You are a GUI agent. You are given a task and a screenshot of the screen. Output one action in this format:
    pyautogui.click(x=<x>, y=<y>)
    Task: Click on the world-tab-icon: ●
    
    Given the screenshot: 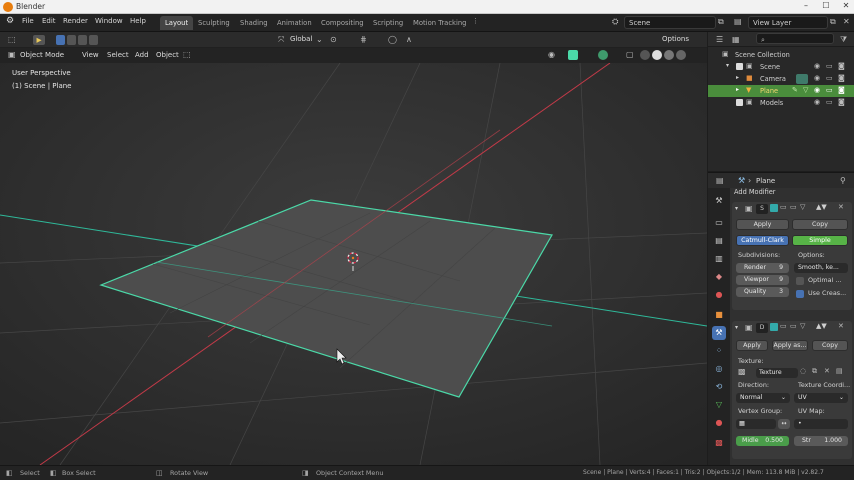 What is the action you would take?
    pyautogui.click(x=719, y=295)
    